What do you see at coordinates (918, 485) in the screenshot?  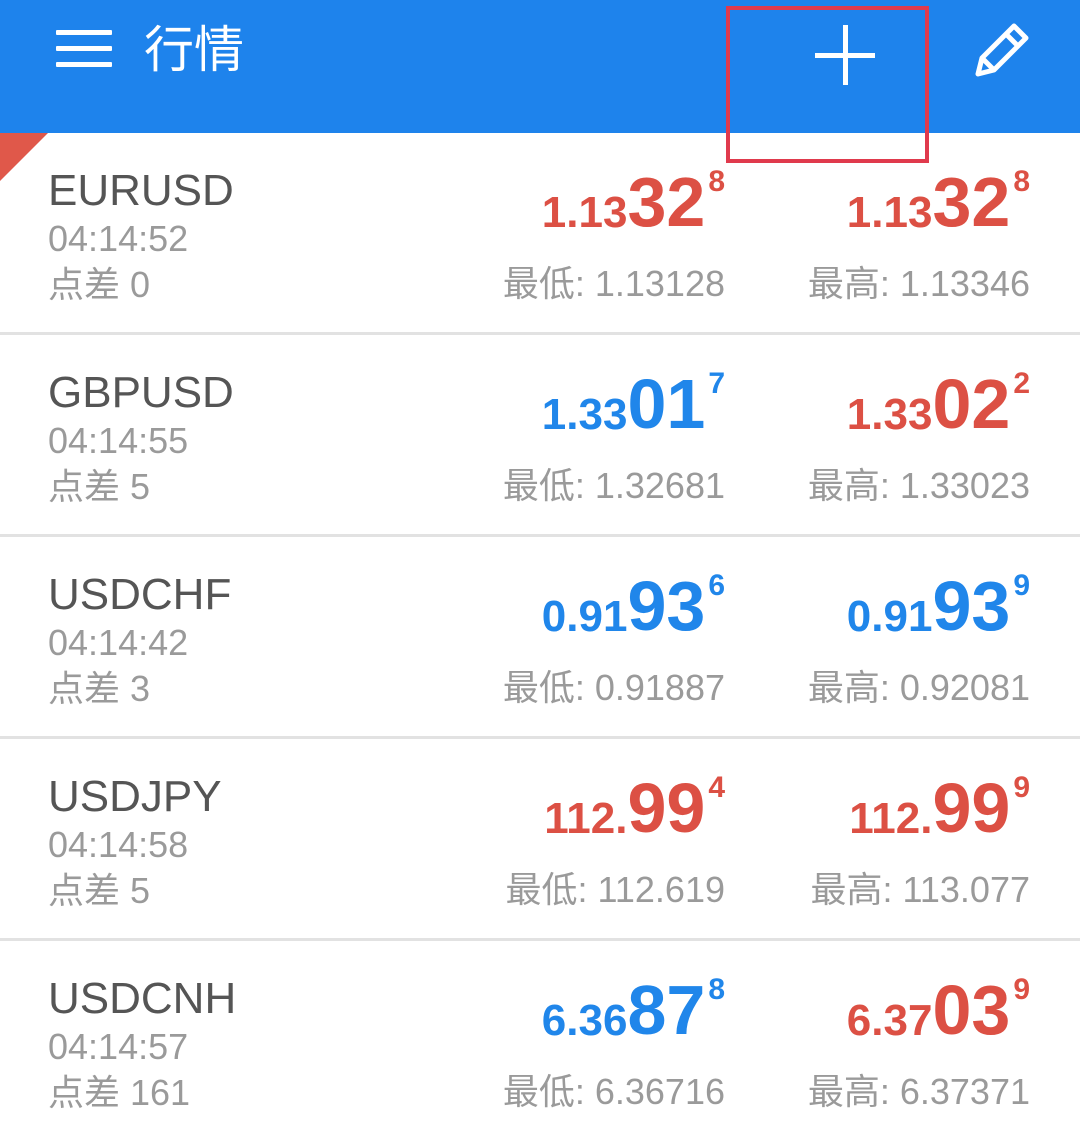 I see `high-price: 最高: 1.33023` at bounding box center [918, 485].